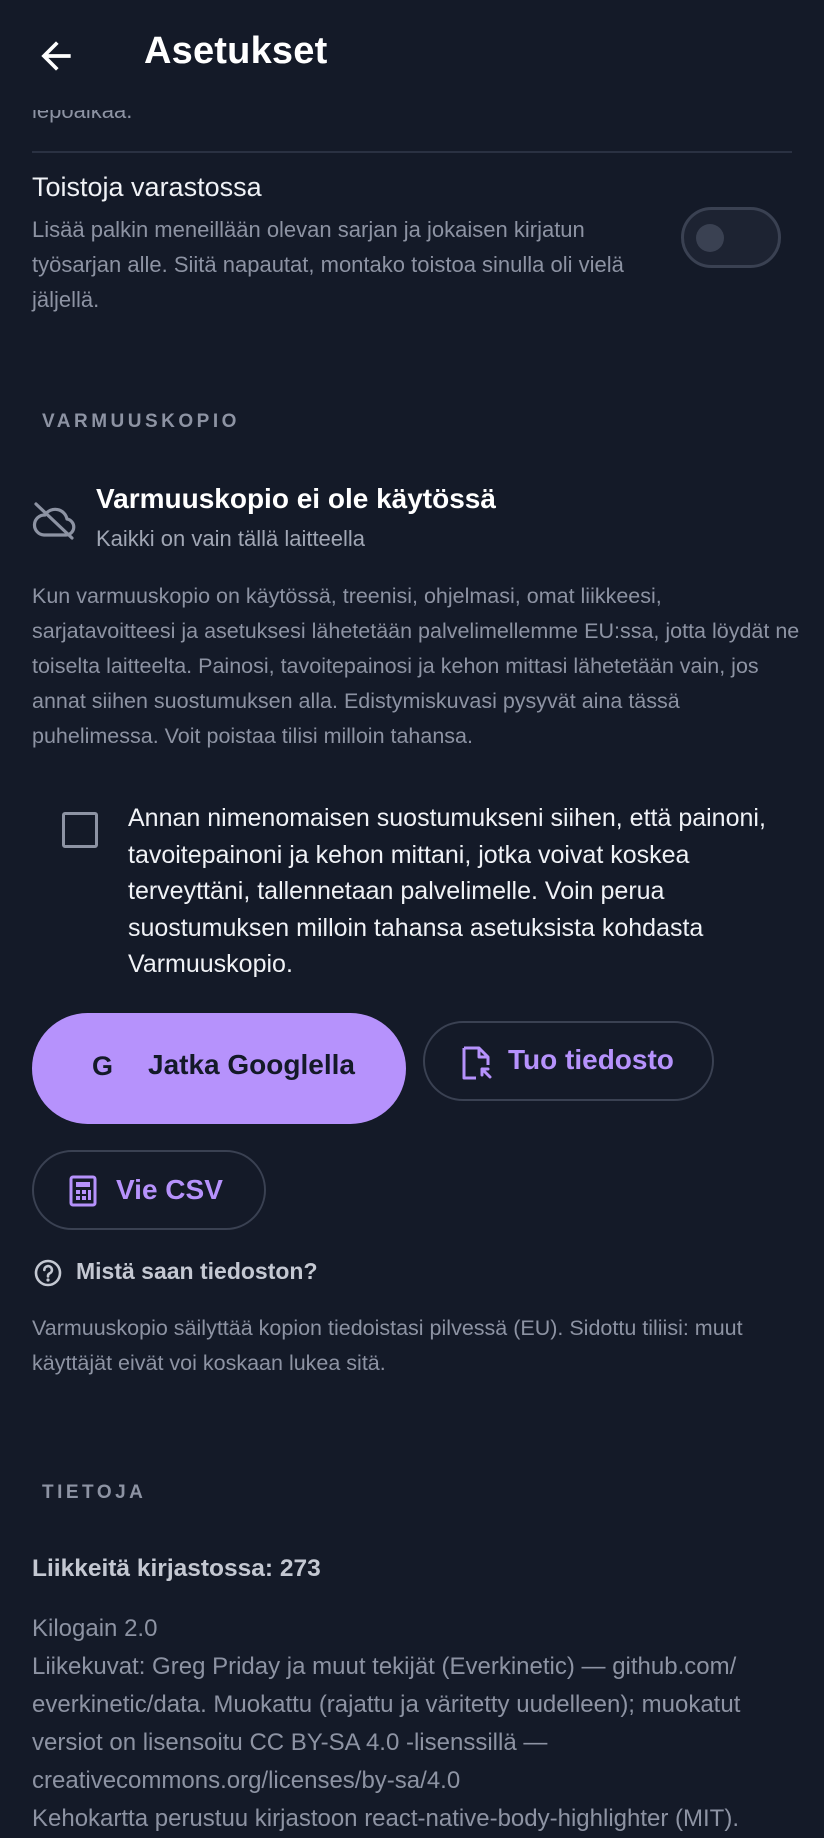 Image resolution: width=824 pixels, height=1838 pixels. Describe the element at coordinates (731, 237) in the screenshot. I see `sets-in-stock-toggle` at that location.